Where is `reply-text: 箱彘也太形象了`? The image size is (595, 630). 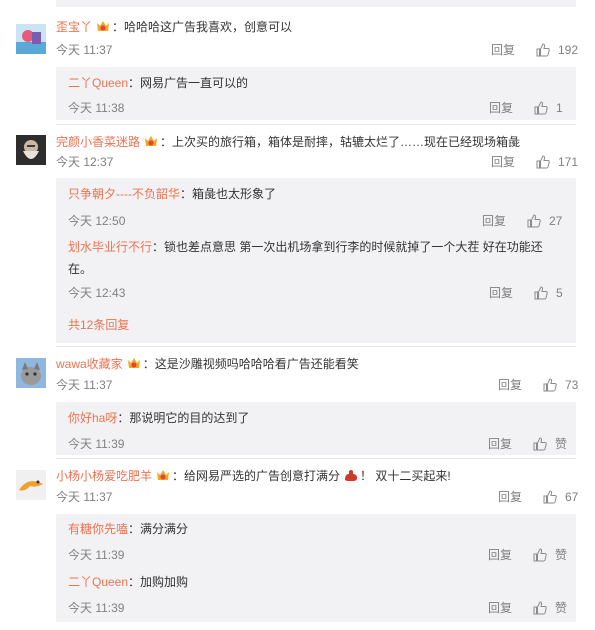 reply-text: 箱彘也太形象了 is located at coordinates (234, 194).